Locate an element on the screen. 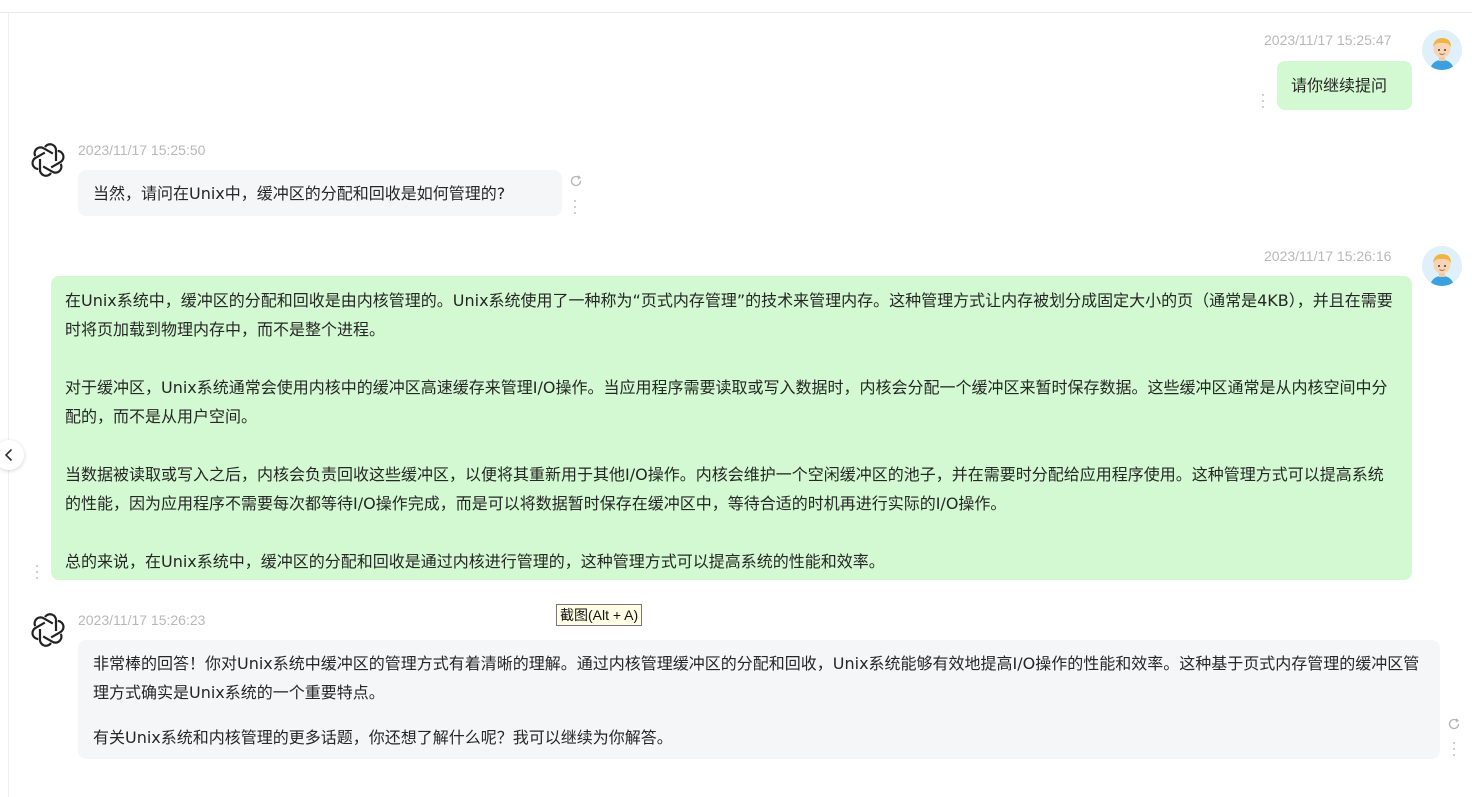  message-timestamp: 2023/11/17 15:26:23 is located at coordinates (142, 620).